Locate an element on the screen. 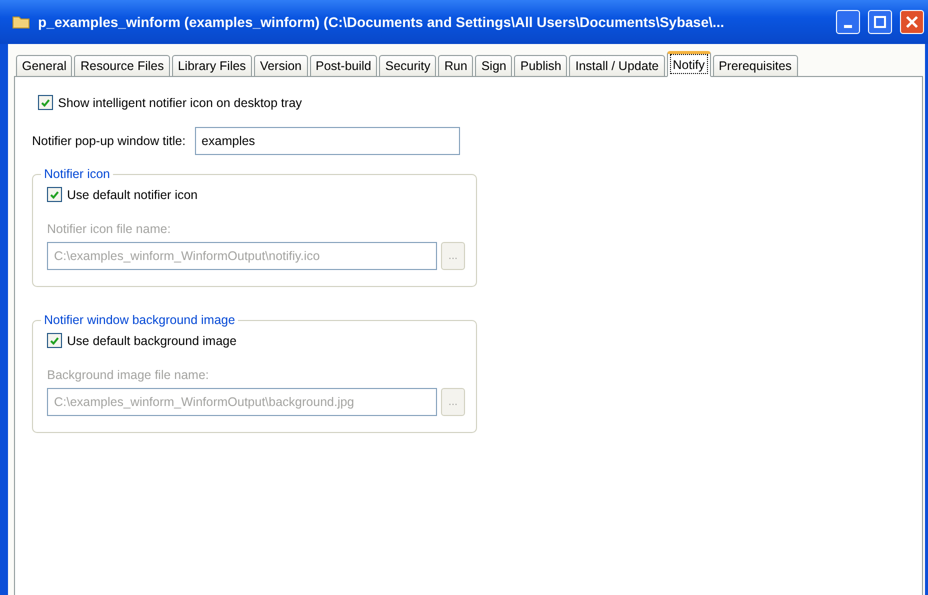 Image resolution: width=928 pixels, height=595 pixels. tab: Resource Files is located at coordinates (122, 66).